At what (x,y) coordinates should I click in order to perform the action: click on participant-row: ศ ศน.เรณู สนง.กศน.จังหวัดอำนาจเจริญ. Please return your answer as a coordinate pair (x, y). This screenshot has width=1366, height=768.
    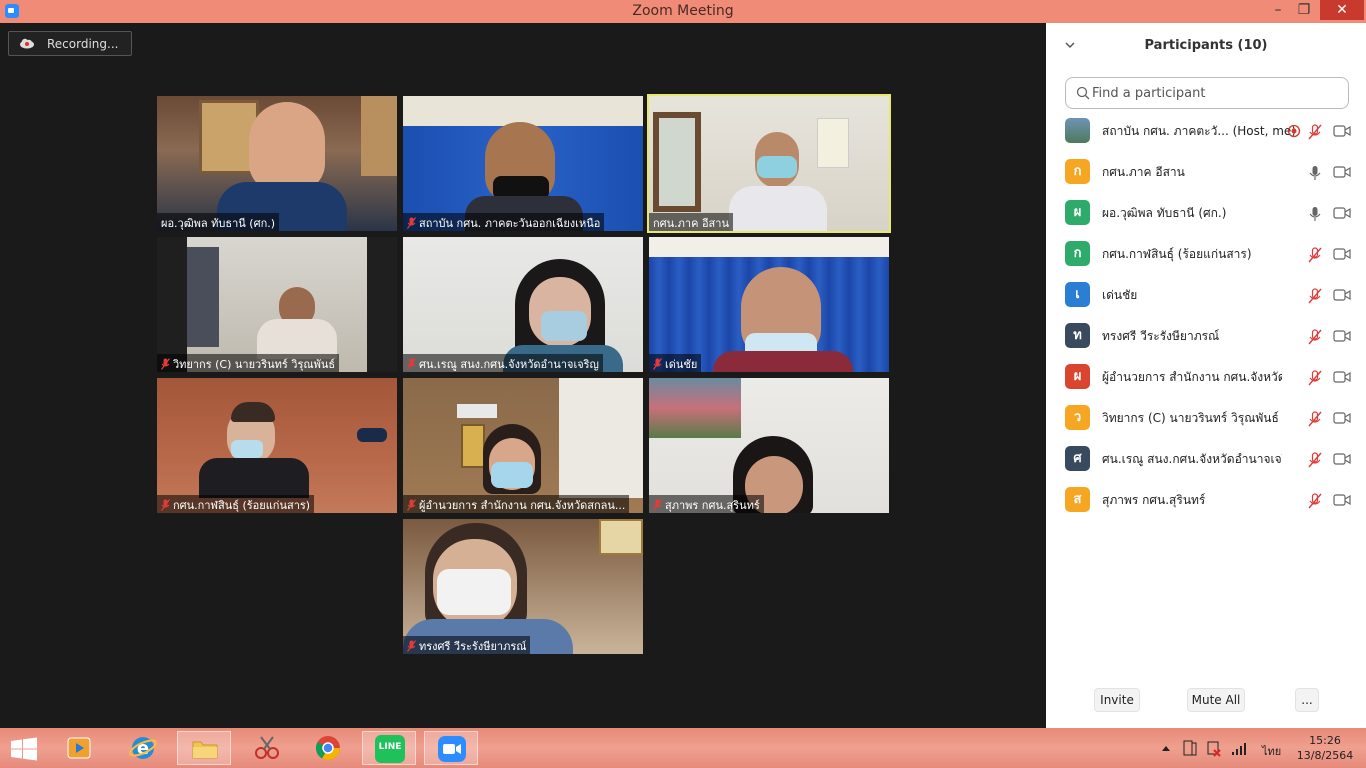
    Looking at the image, I should click on (1206, 463).